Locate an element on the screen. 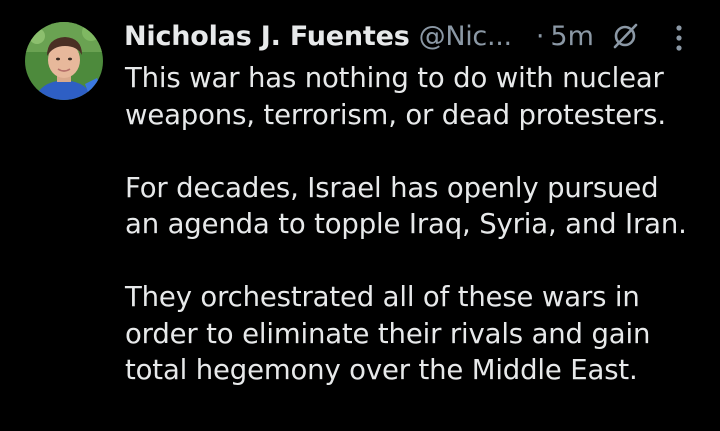 The height and width of the screenshot is (431, 720). tweet-text-line: For decades, Israel has openly pursued is located at coordinates (392, 187).